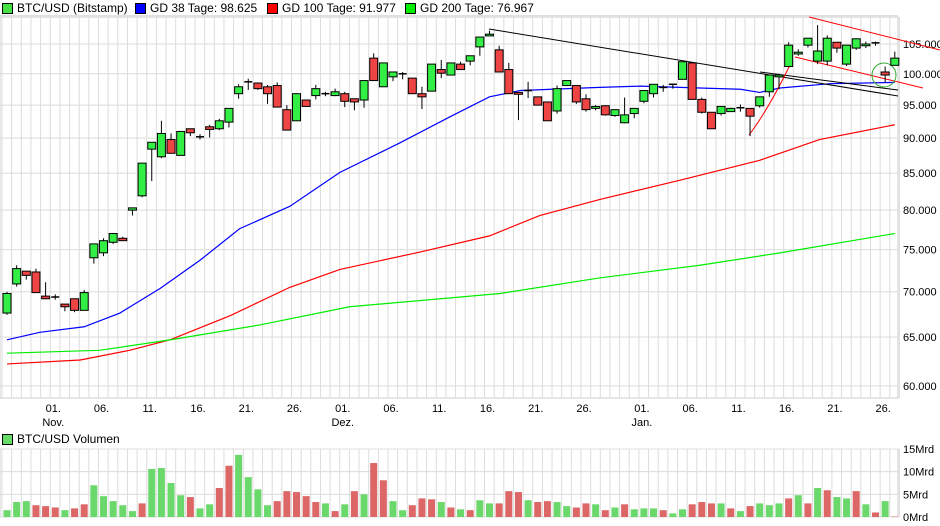 This screenshot has height=526, width=940. What do you see at coordinates (915, 518) in the screenshot?
I see `volume-tick-label: 0Mrd` at bounding box center [915, 518].